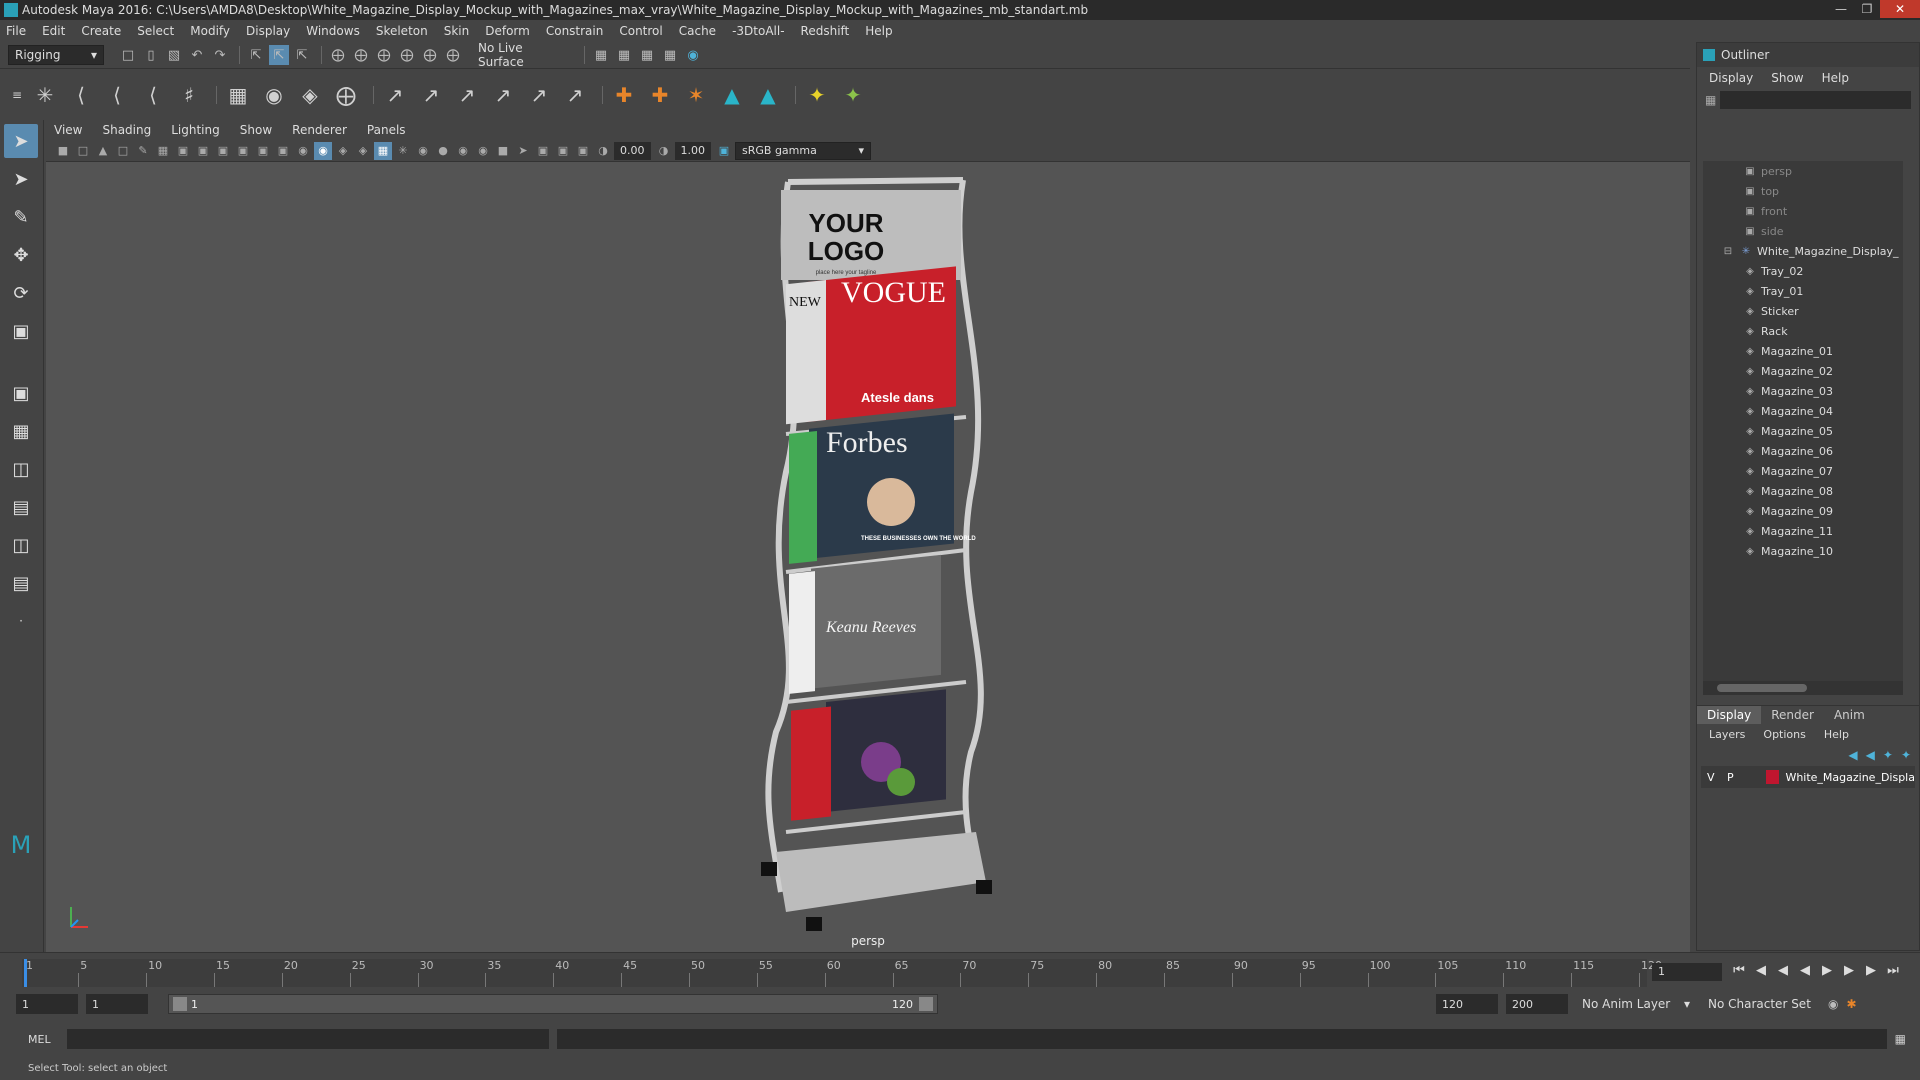 The width and height of the screenshot is (1920, 1080). I want to click on command-input, so click(307, 1039).